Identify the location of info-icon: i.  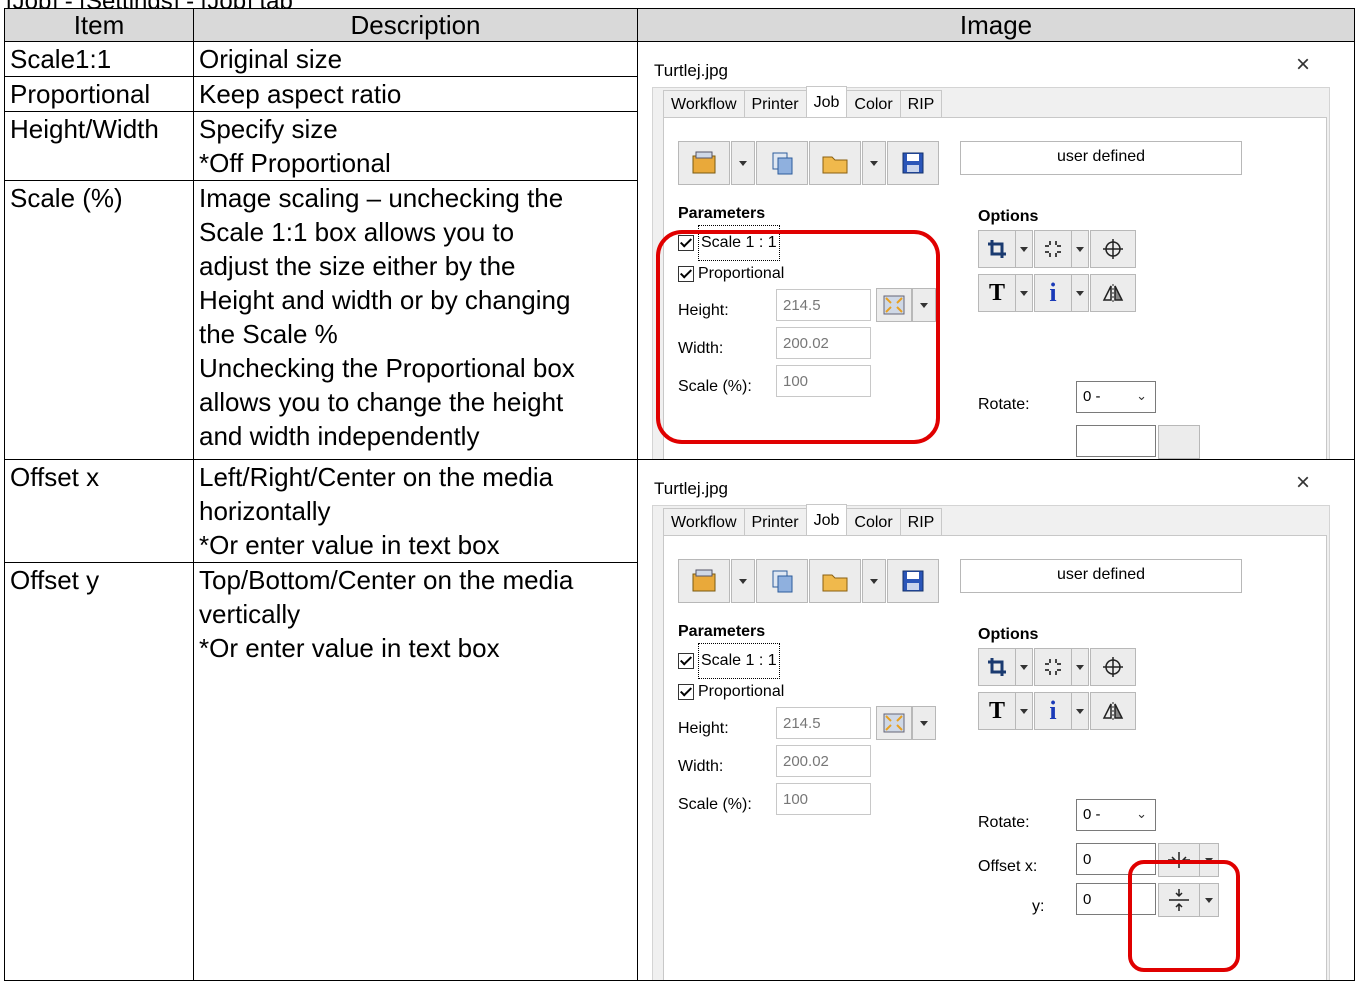
(1053, 292).